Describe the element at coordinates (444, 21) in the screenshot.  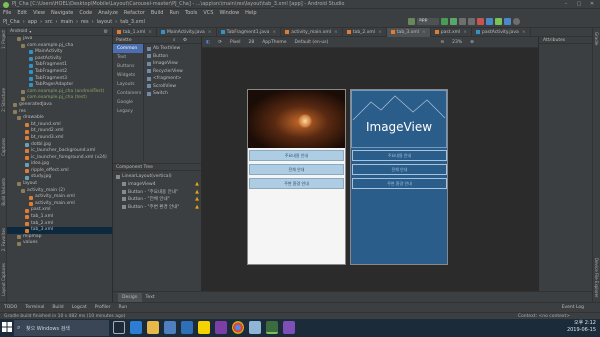
I see `run-icon` at that location.